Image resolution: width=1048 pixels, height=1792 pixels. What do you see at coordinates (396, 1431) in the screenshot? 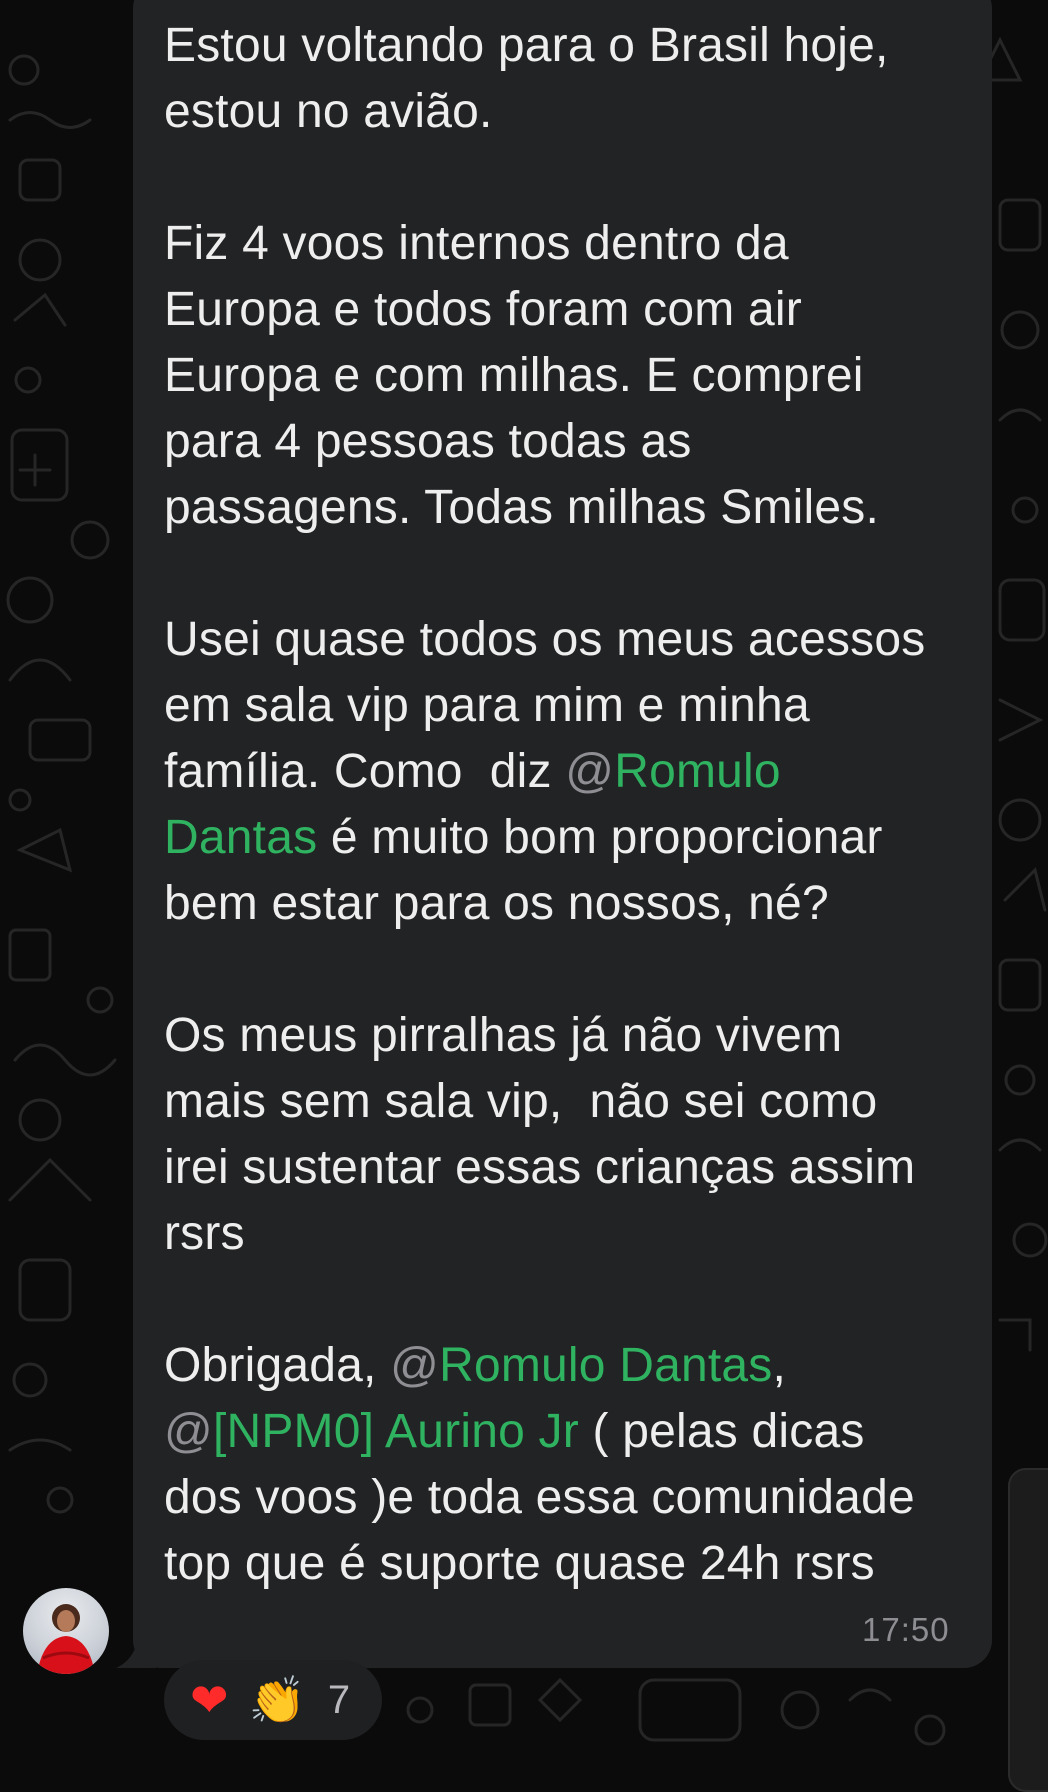
I see `mention-name: [NPM0] Aurino Jr` at bounding box center [396, 1431].